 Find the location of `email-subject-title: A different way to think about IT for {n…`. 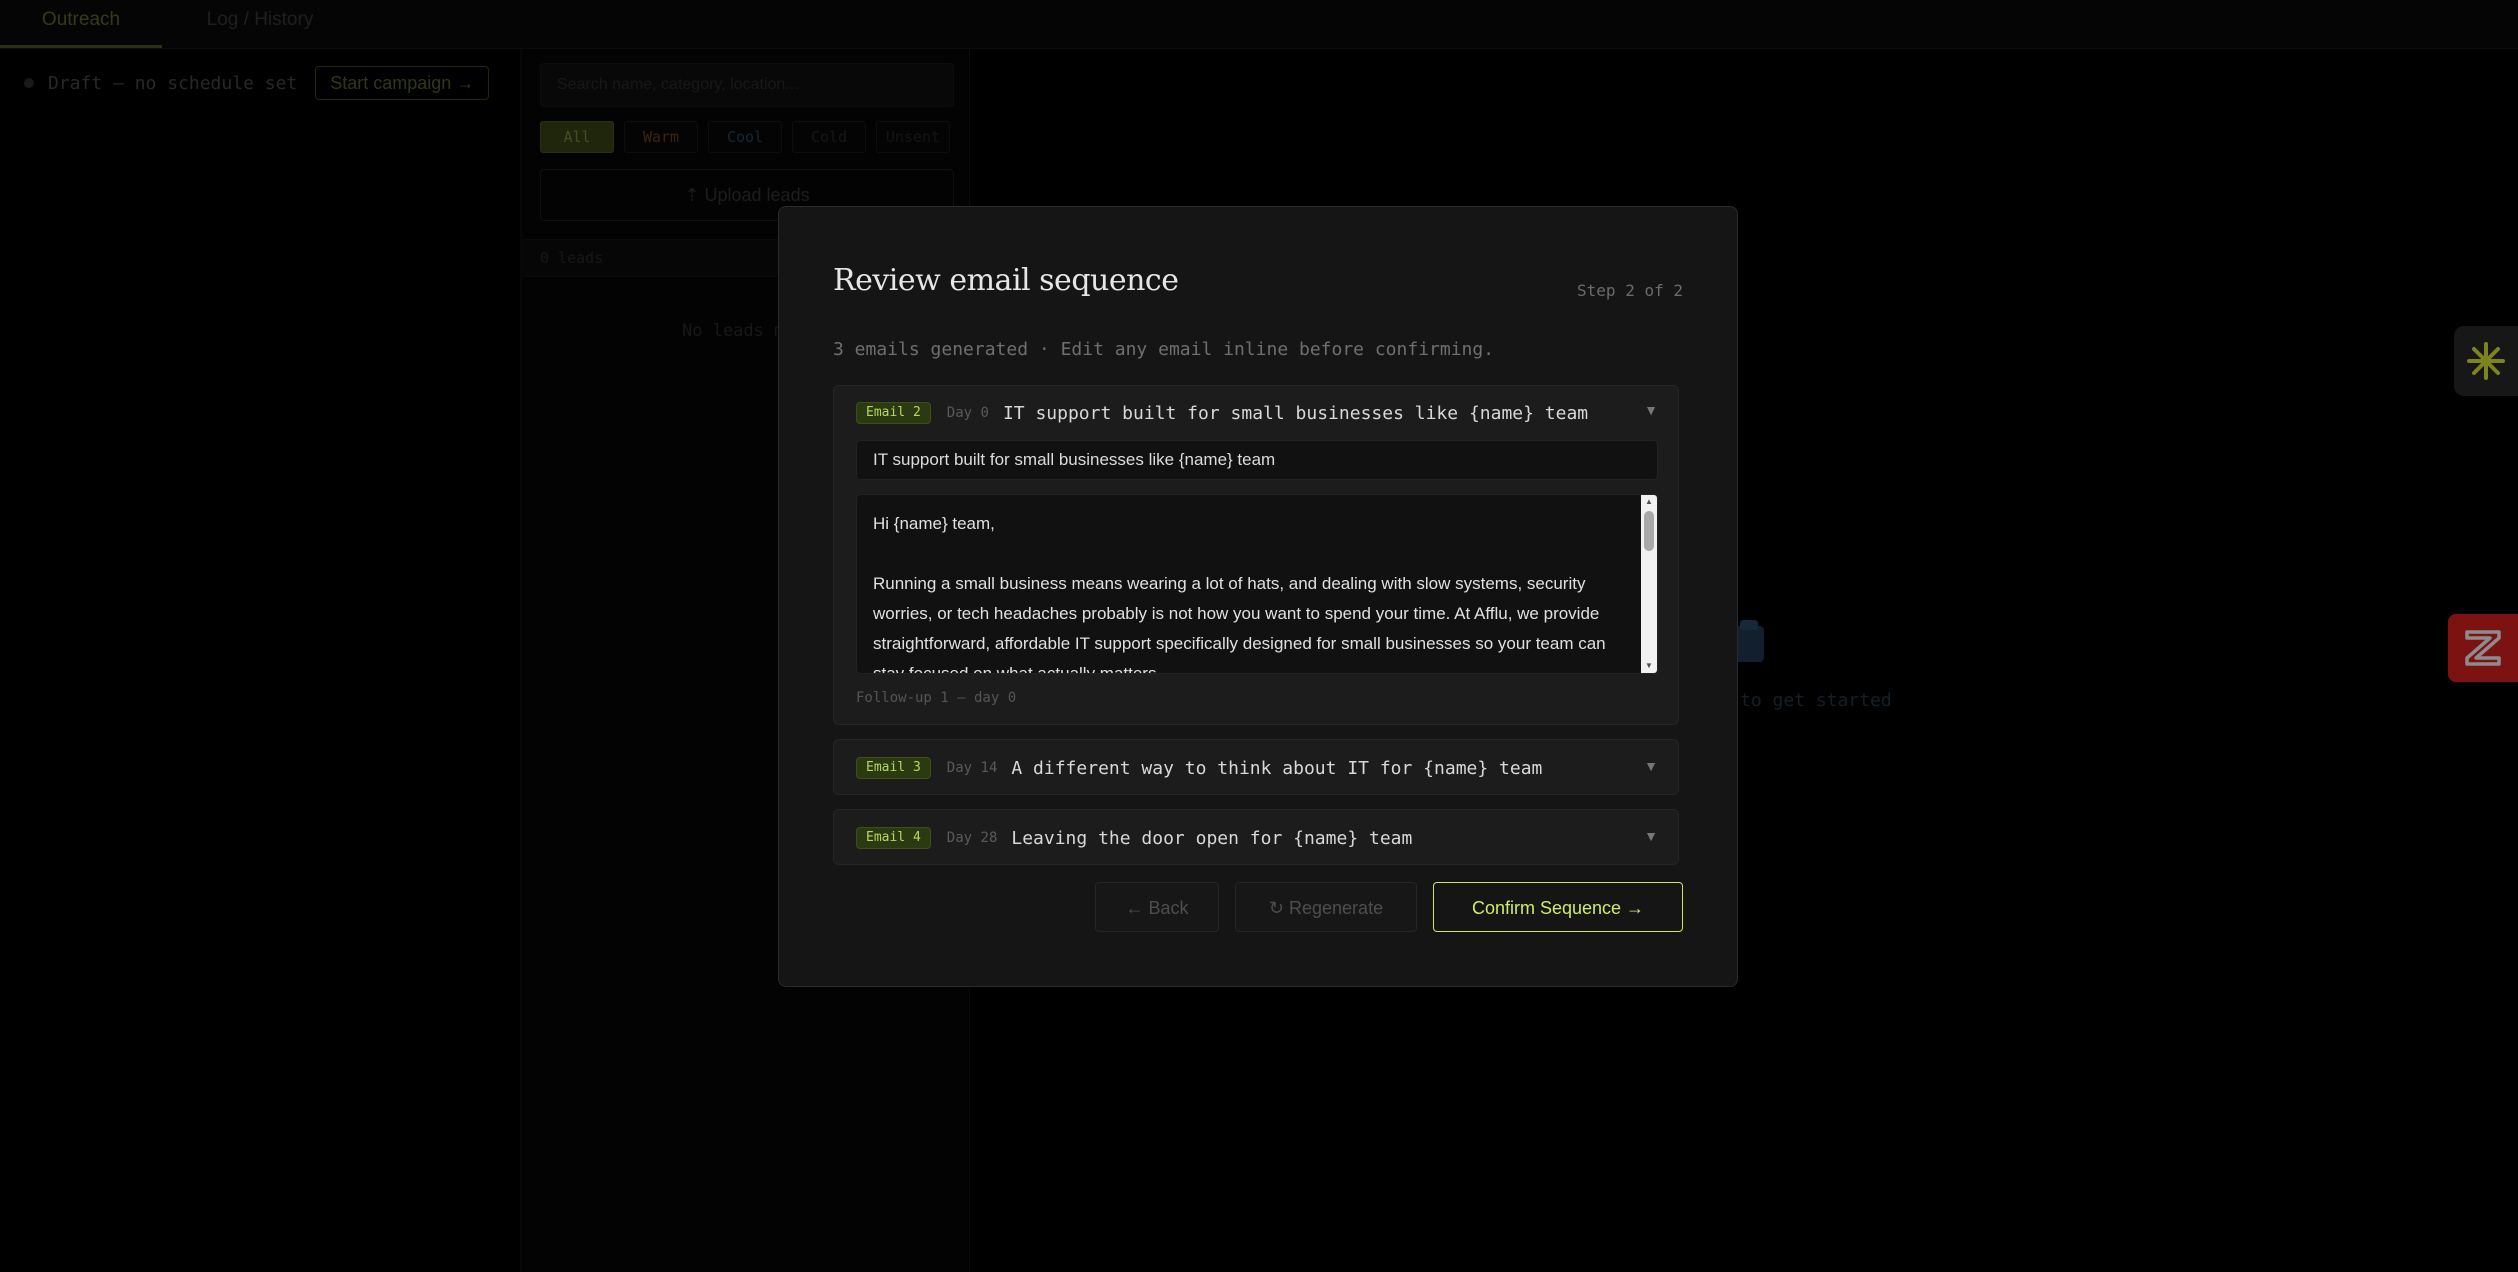

email-subject-title: A different way to think about IT for {n… is located at coordinates (1277, 768).